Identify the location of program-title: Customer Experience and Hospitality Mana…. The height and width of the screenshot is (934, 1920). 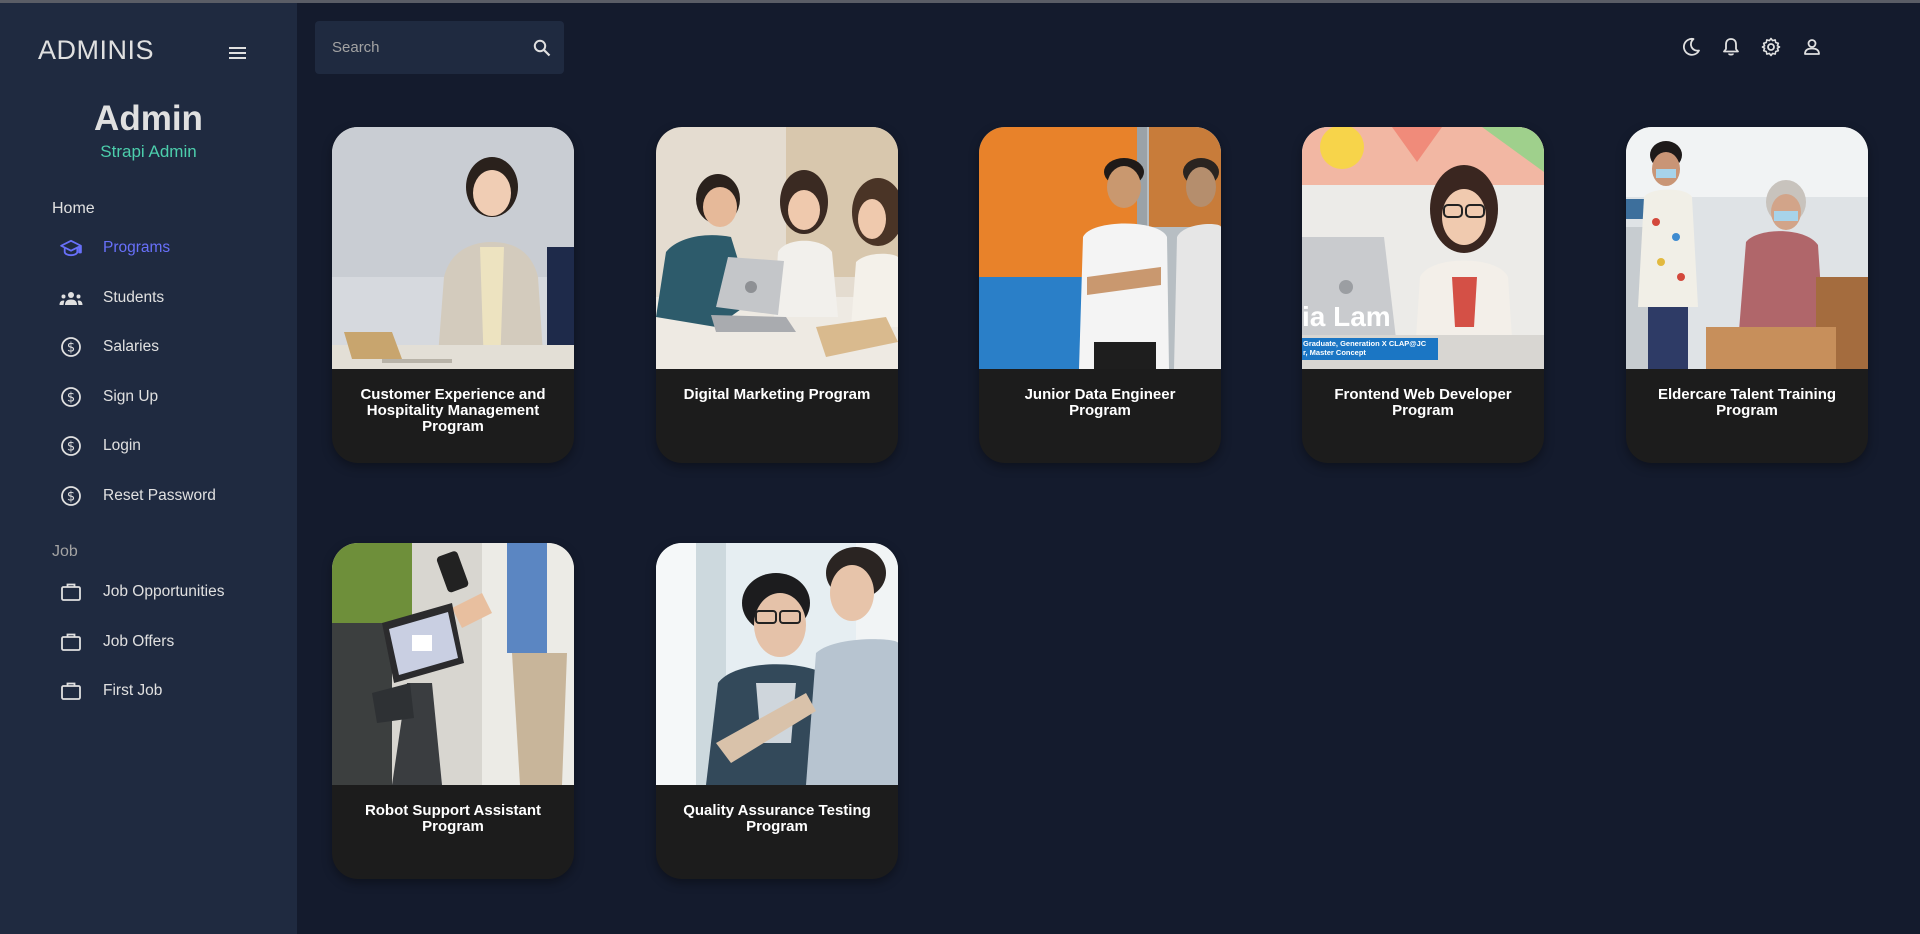
(453, 410).